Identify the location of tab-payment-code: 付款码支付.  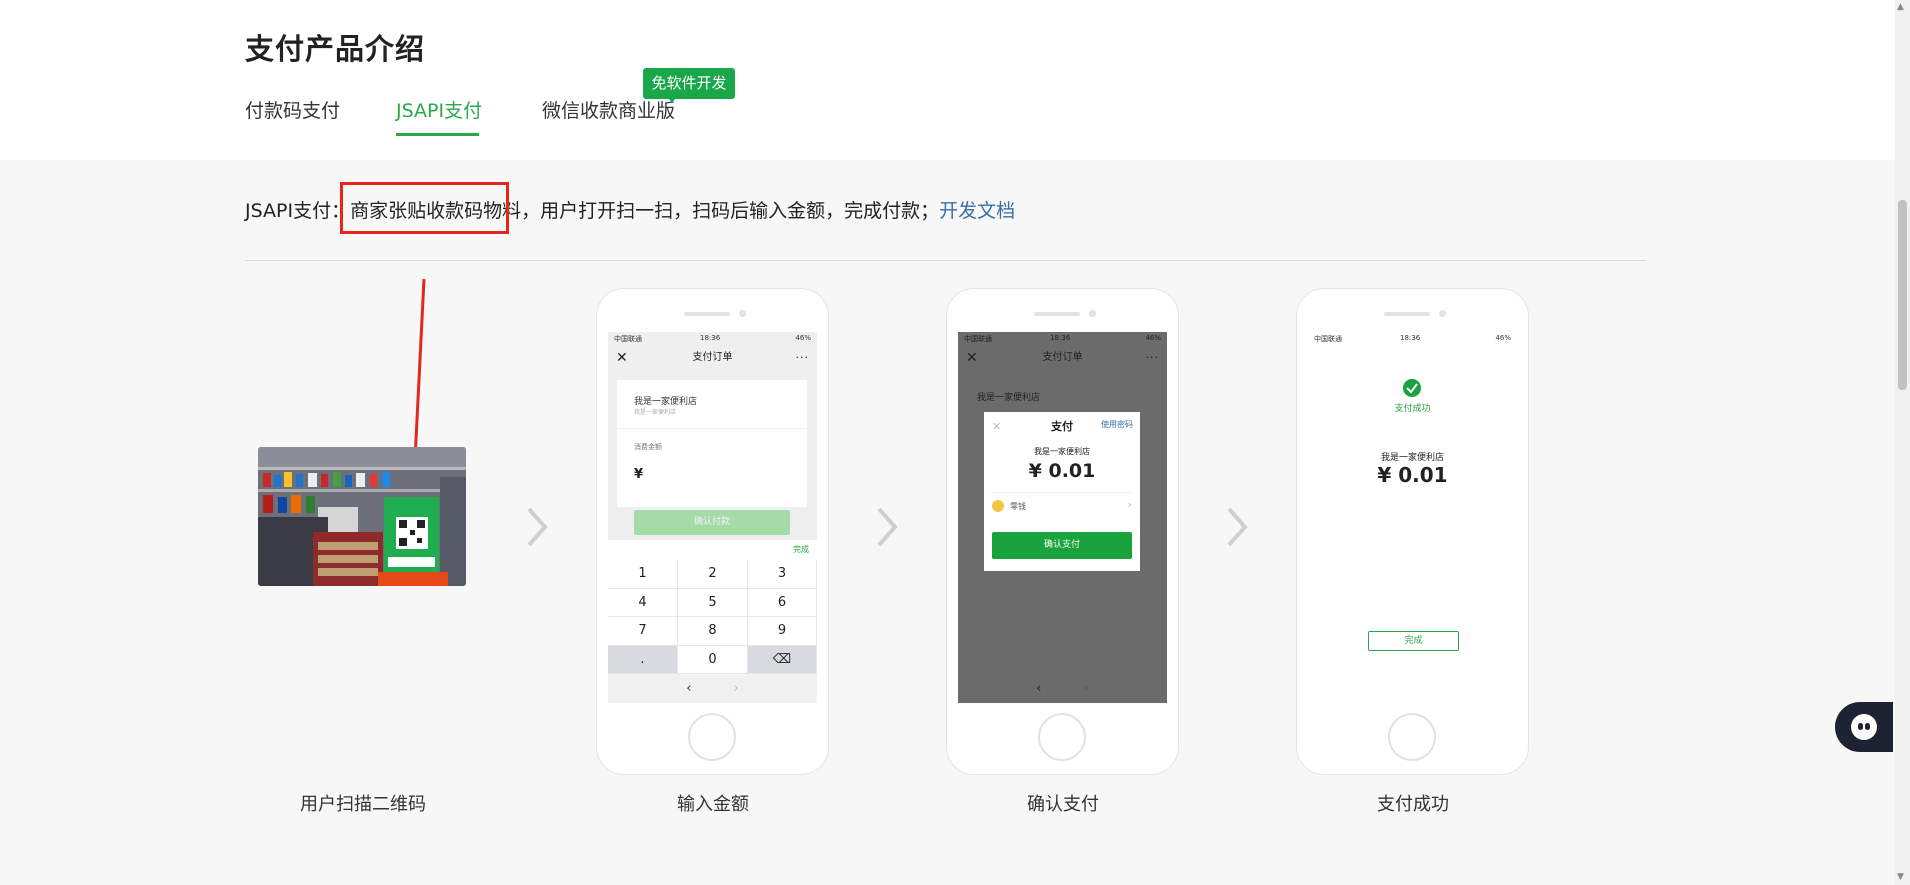
(292, 109).